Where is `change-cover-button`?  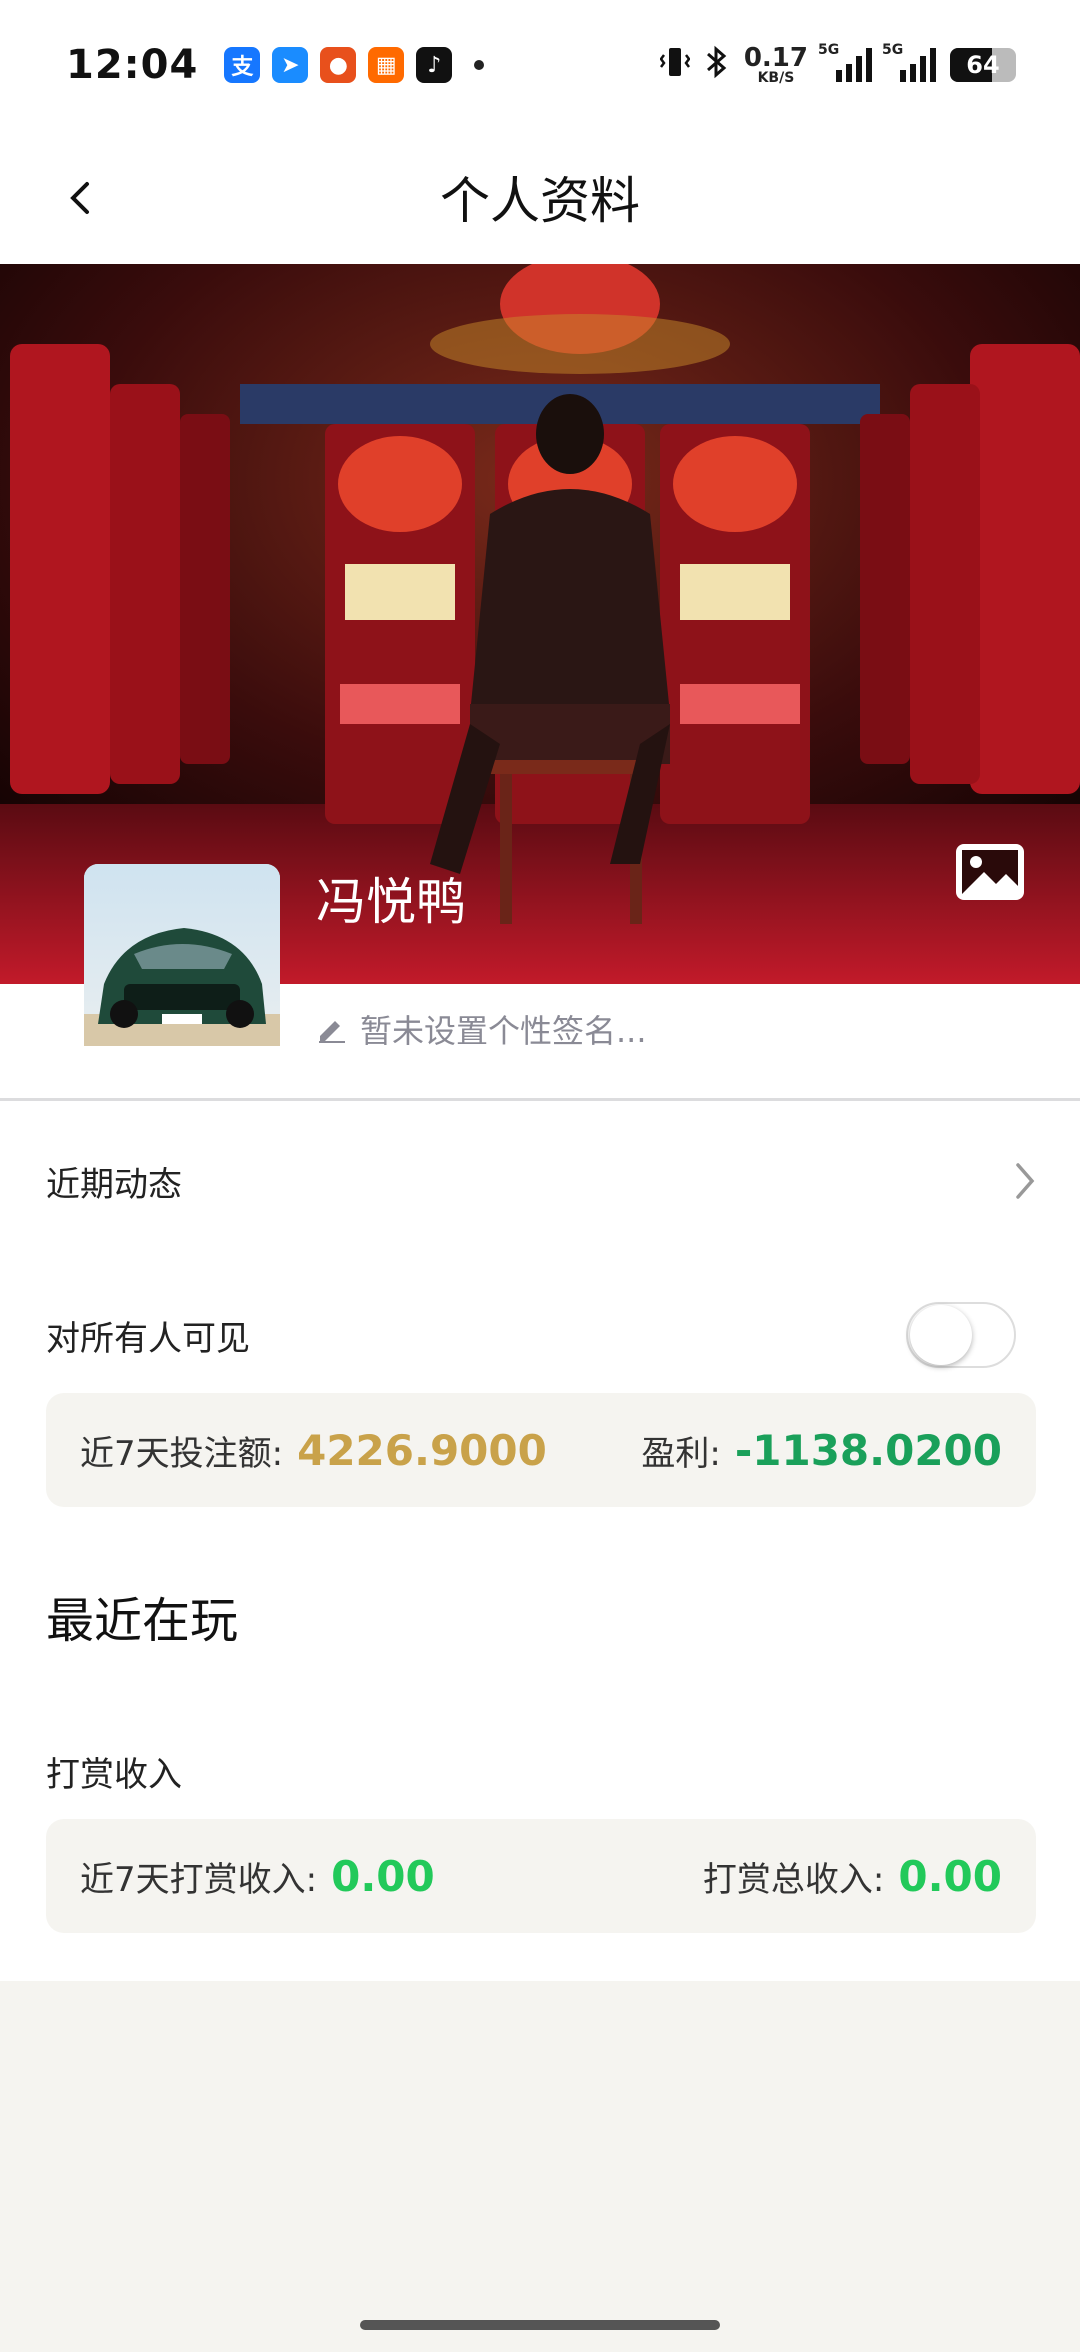 change-cover-button is located at coordinates (990, 872).